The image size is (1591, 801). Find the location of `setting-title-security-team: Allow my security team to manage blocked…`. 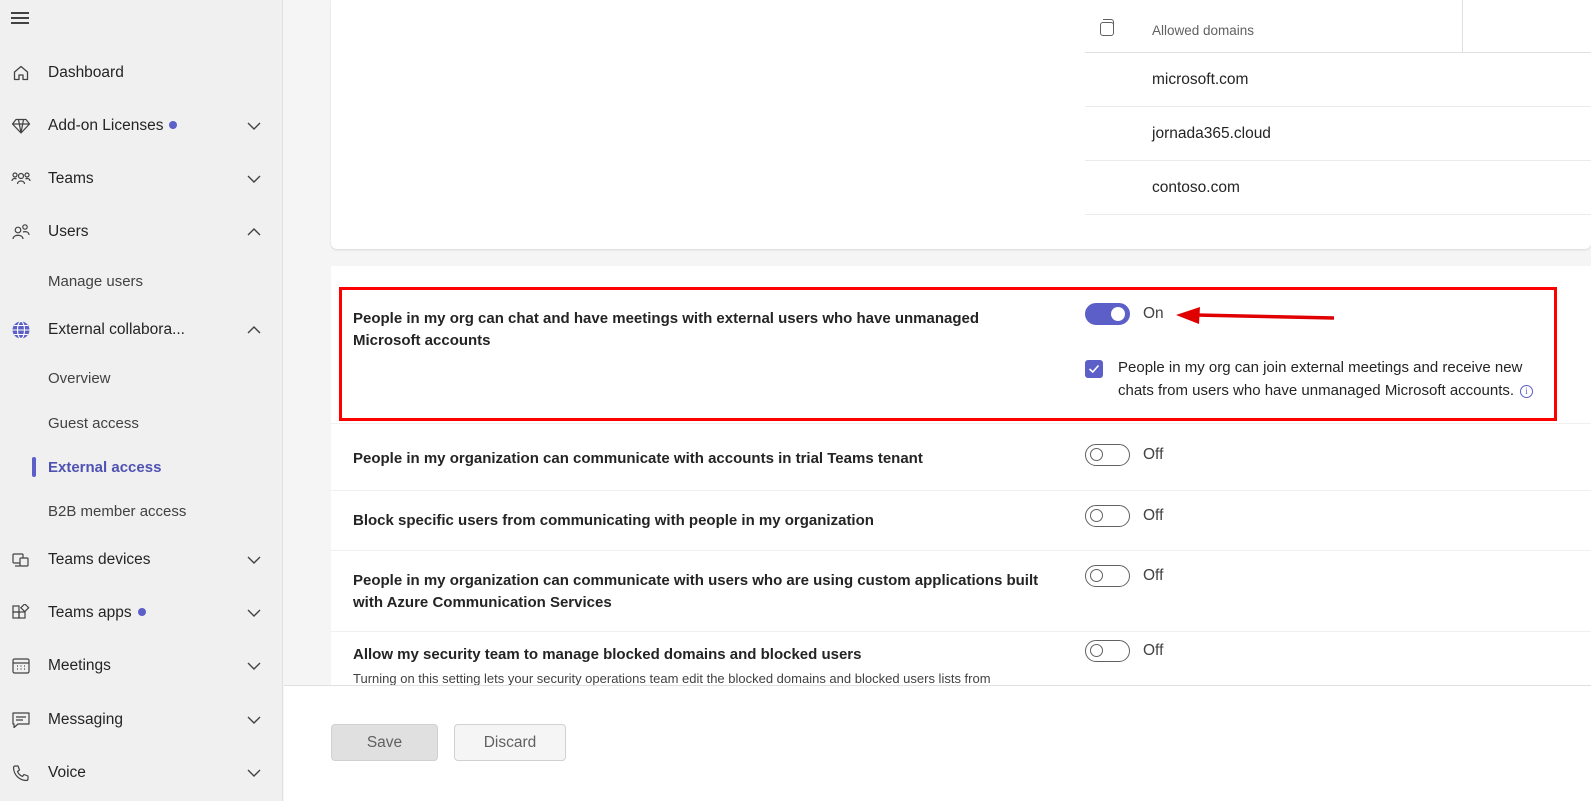

setting-title-security-team: Allow my security team to manage blocked… is located at coordinates (607, 654).